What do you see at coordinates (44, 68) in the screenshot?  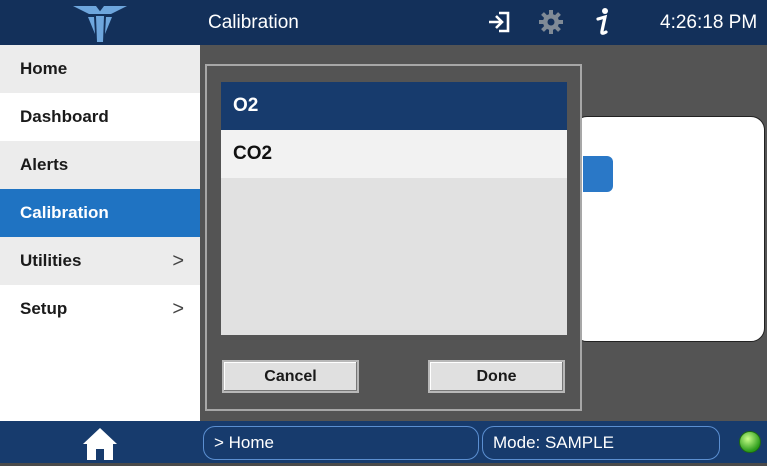 I see `sidebar-item-label: Home` at bounding box center [44, 68].